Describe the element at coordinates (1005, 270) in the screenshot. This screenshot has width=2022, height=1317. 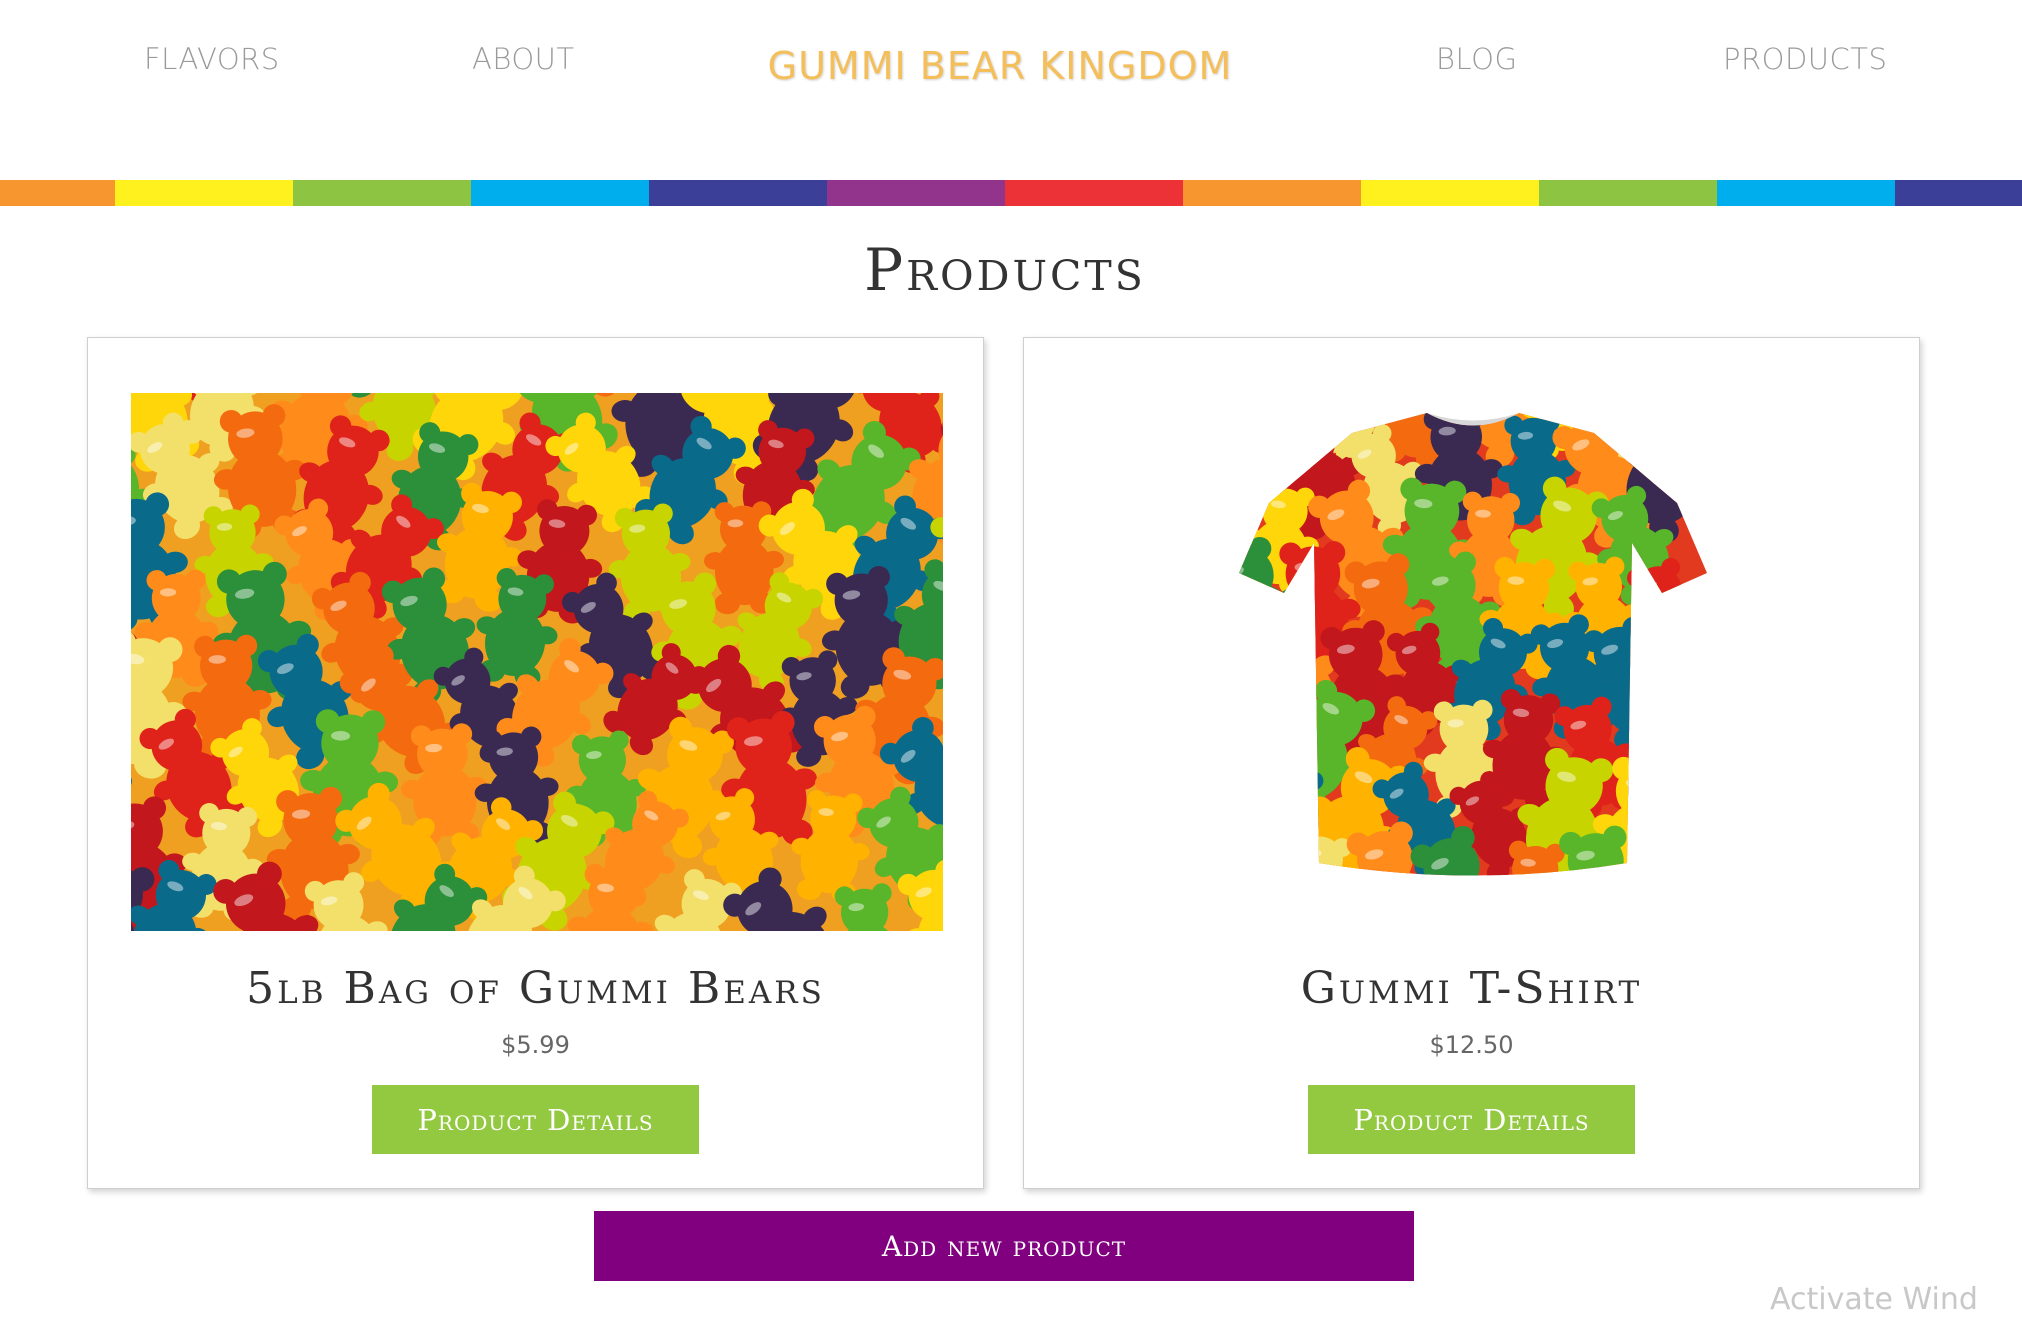
I see `page-title: Products` at that location.